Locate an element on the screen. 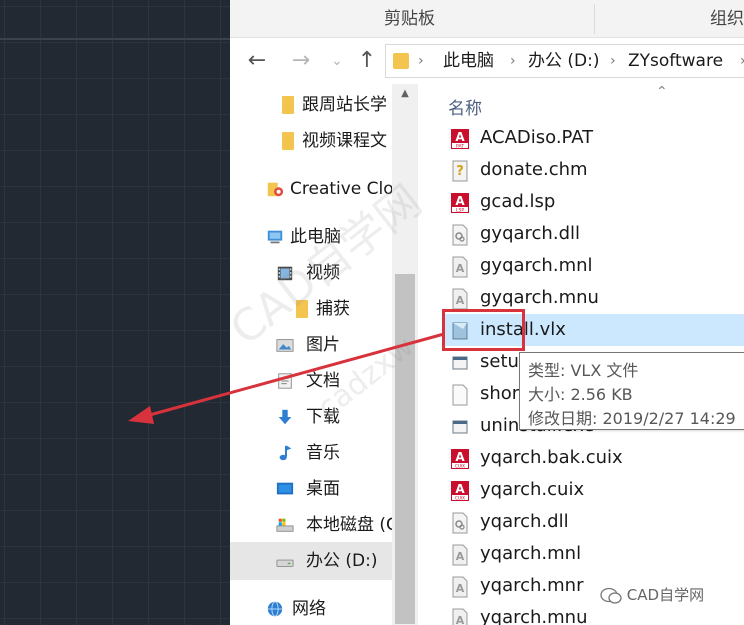 This screenshot has width=744, height=625. help-file-icon: ? is located at coordinates (460, 171).